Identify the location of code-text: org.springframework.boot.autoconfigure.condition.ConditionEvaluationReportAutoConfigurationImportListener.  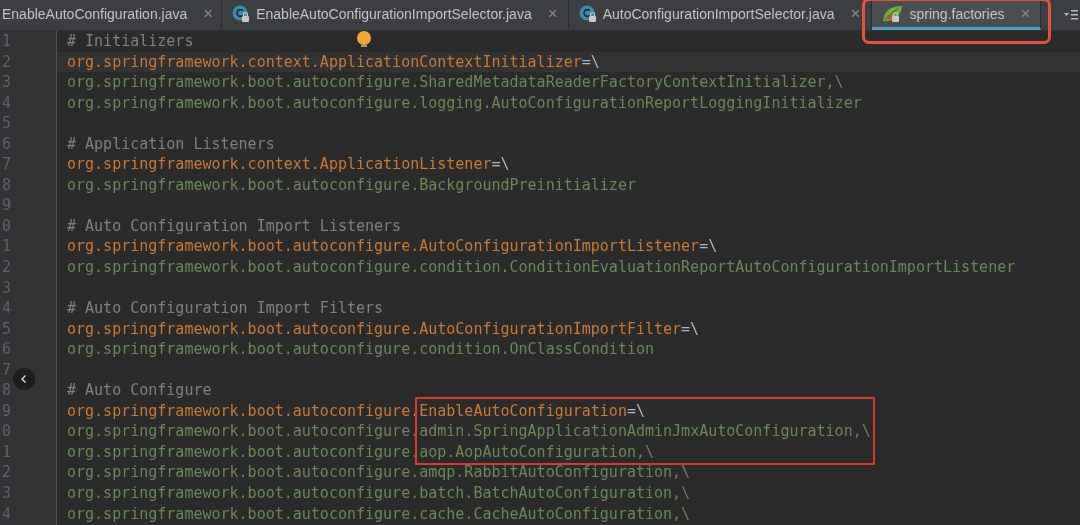
(541, 267).